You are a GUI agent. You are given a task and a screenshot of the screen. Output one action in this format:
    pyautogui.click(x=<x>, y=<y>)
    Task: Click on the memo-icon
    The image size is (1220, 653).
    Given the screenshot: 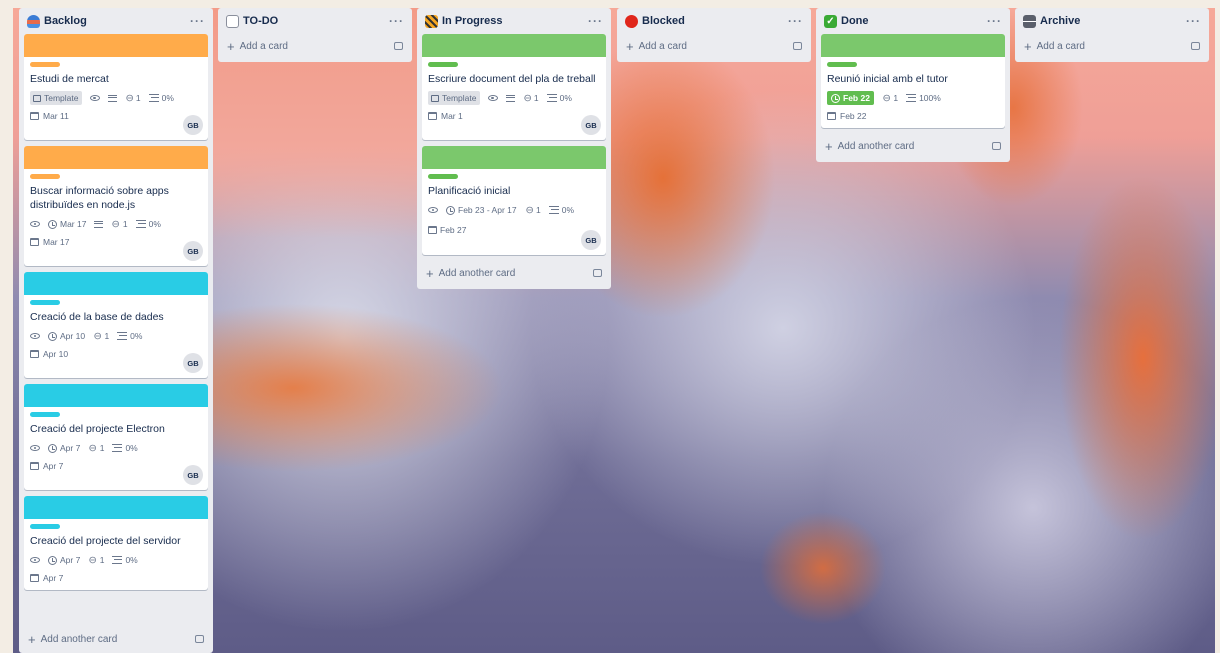 What is the action you would take?
    pyautogui.click(x=232, y=21)
    